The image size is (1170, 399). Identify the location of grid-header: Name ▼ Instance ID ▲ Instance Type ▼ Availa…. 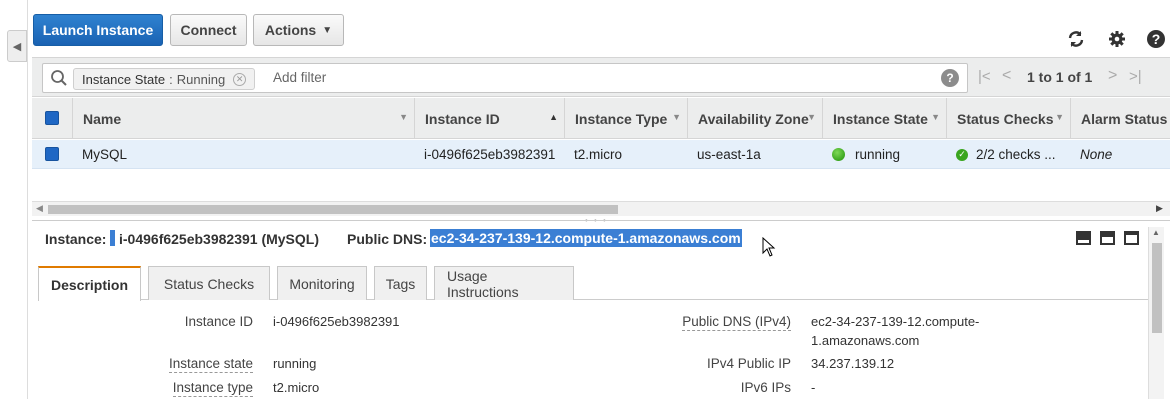
(601, 118).